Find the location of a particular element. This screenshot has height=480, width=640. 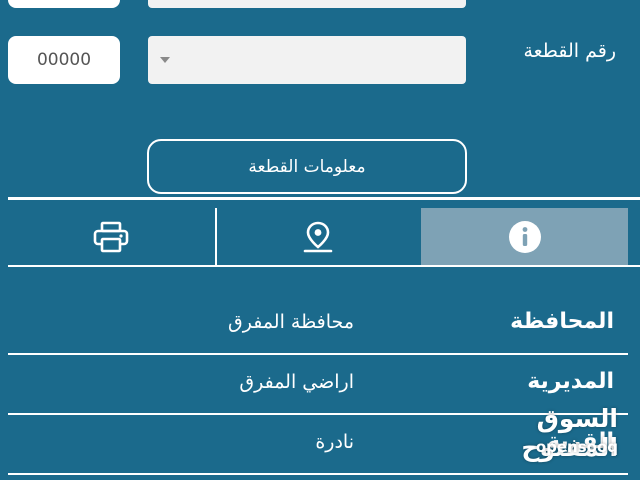

detail-label: المديرية is located at coordinates (570, 381).